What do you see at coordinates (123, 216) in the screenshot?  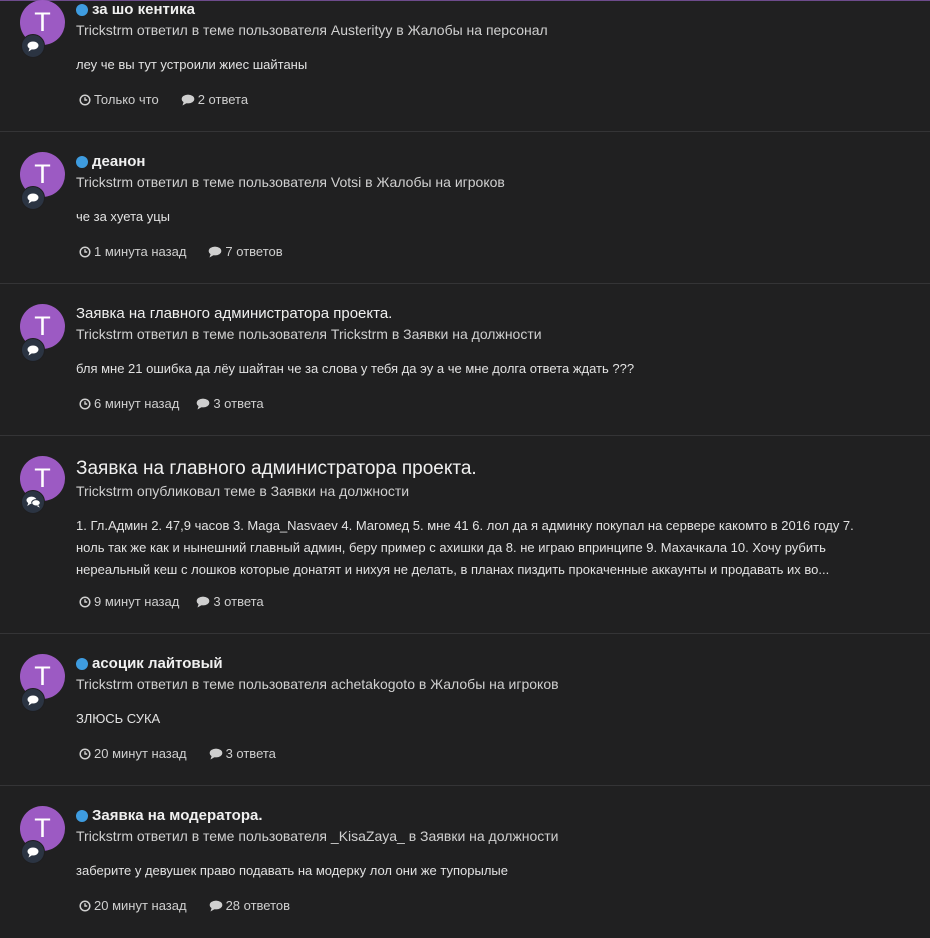 I see `snippet-line: че за хуета уцы` at bounding box center [123, 216].